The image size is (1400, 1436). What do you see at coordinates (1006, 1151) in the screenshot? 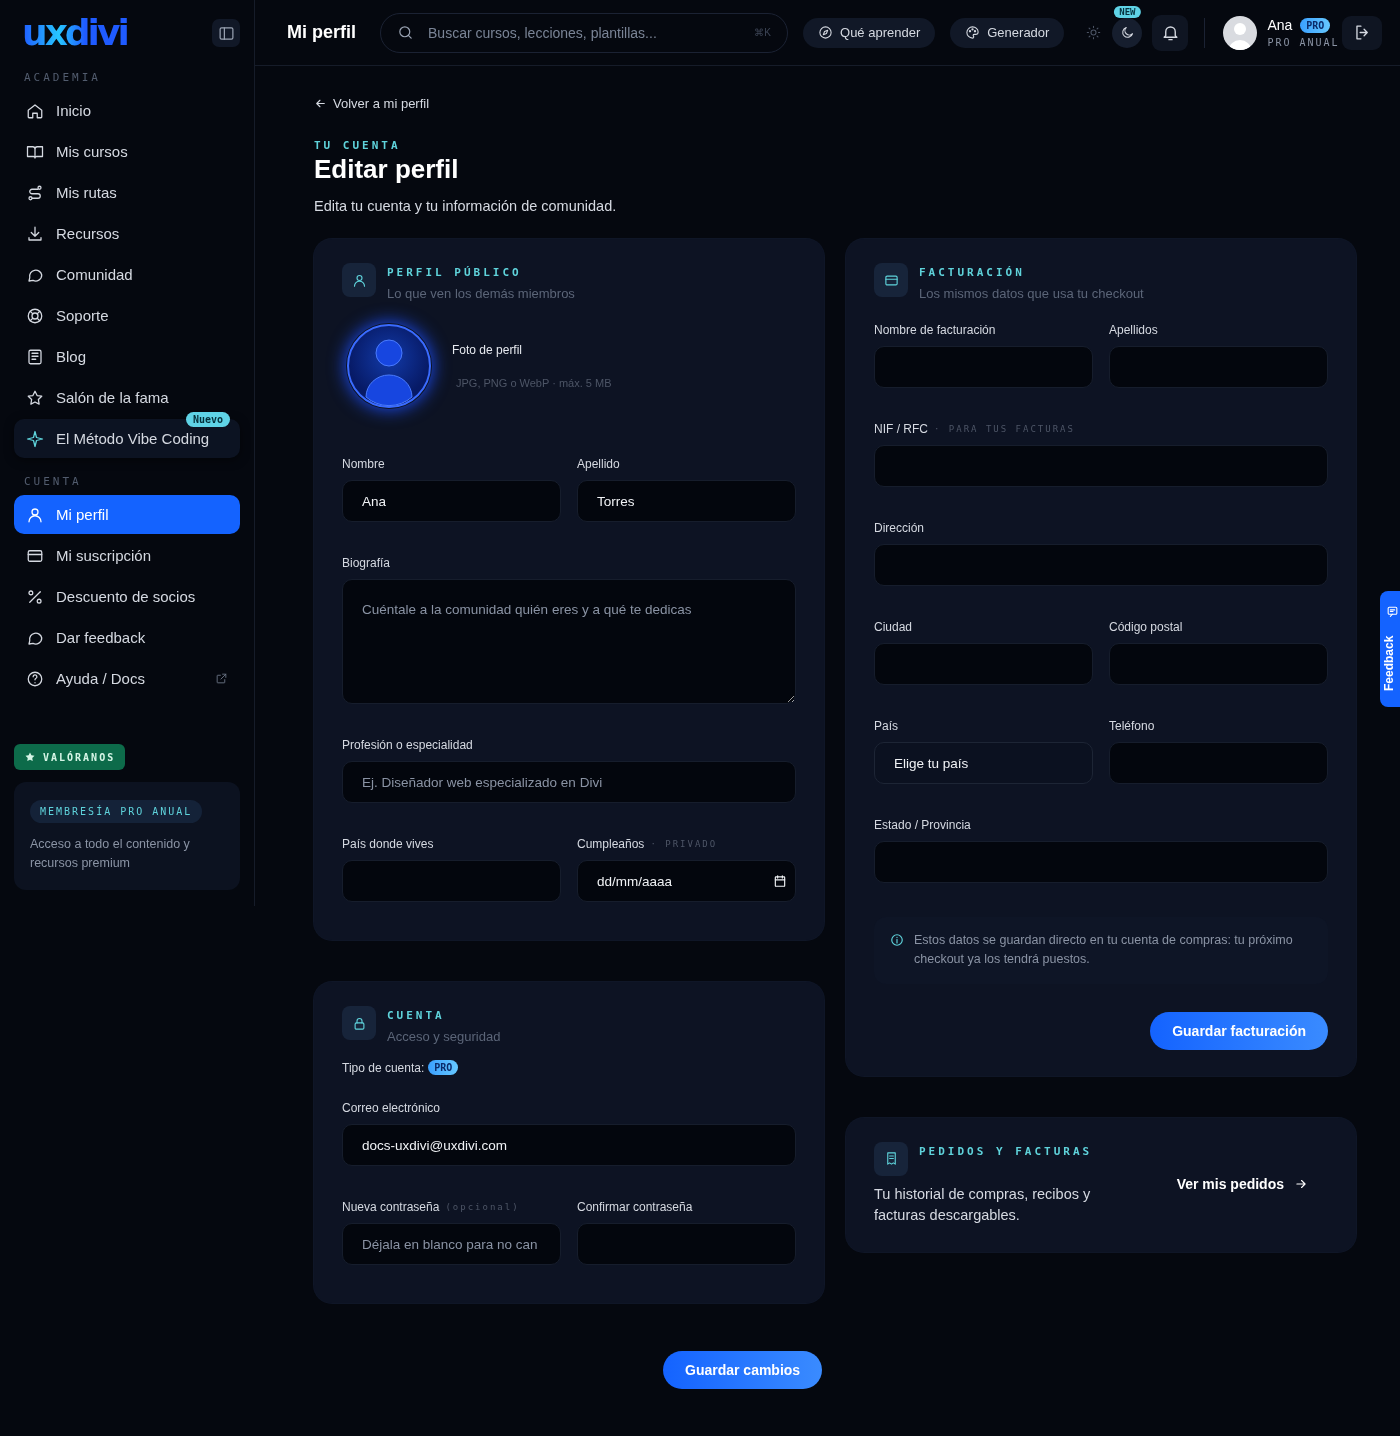
I see `section-eyebrow: PEDIDOS Y FACTURAS` at bounding box center [1006, 1151].